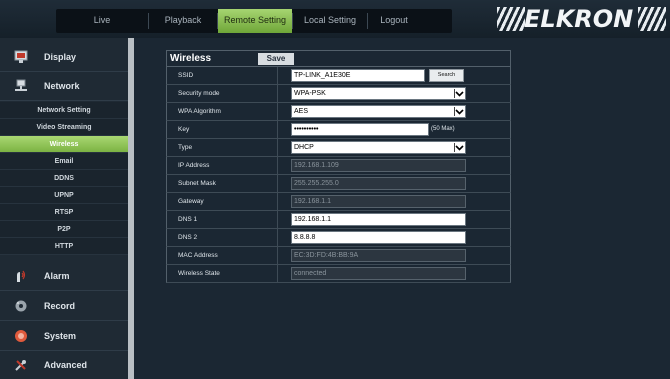 Image resolution: width=670 pixels, height=379 pixels. I want to click on wireless-state-row: Wireless State connected, so click(338, 274).